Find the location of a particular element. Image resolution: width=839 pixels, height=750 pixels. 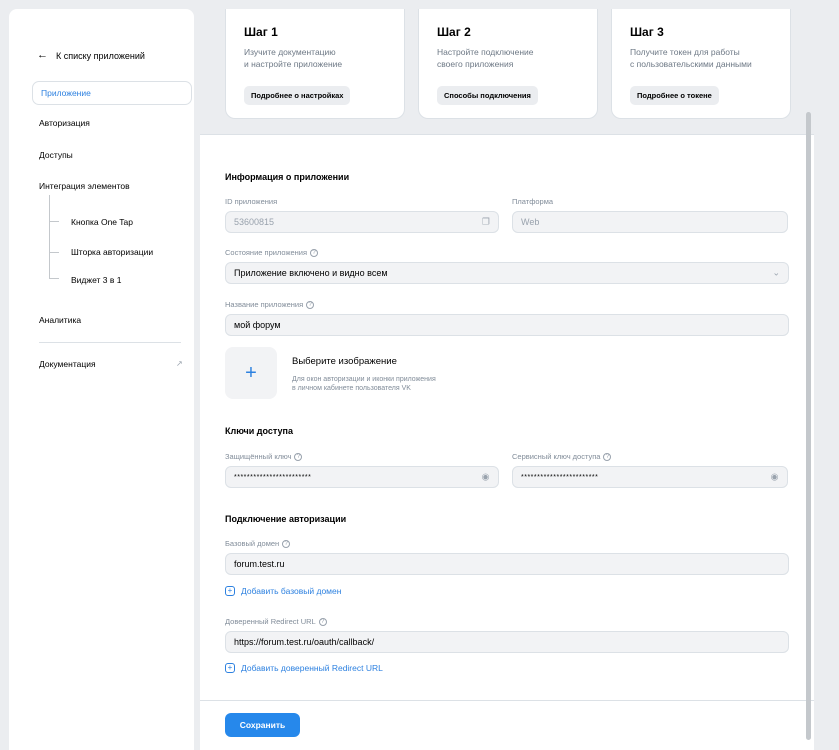

step-description: Настройте подключение своего приложения is located at coordinates (485, 58).